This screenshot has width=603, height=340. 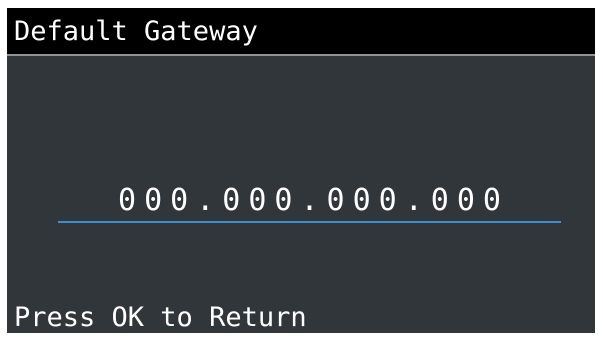 What do you see at coordinates (313, 200) in the screenshot?
I see `gateway-address-value: 000.000.000.000` at bounding box center [313, 200].